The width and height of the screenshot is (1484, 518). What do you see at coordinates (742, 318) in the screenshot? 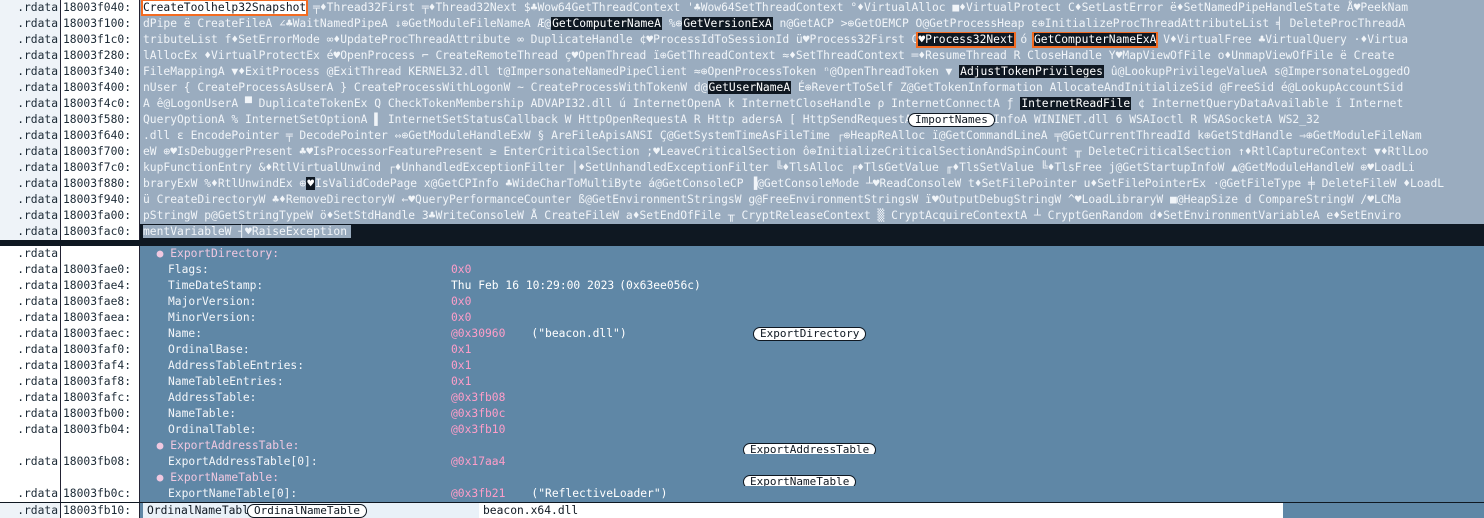
I see `struct-field-row: .rdata 18003faea: MinorVersion: 0x0` at bounding box center [742, 318].